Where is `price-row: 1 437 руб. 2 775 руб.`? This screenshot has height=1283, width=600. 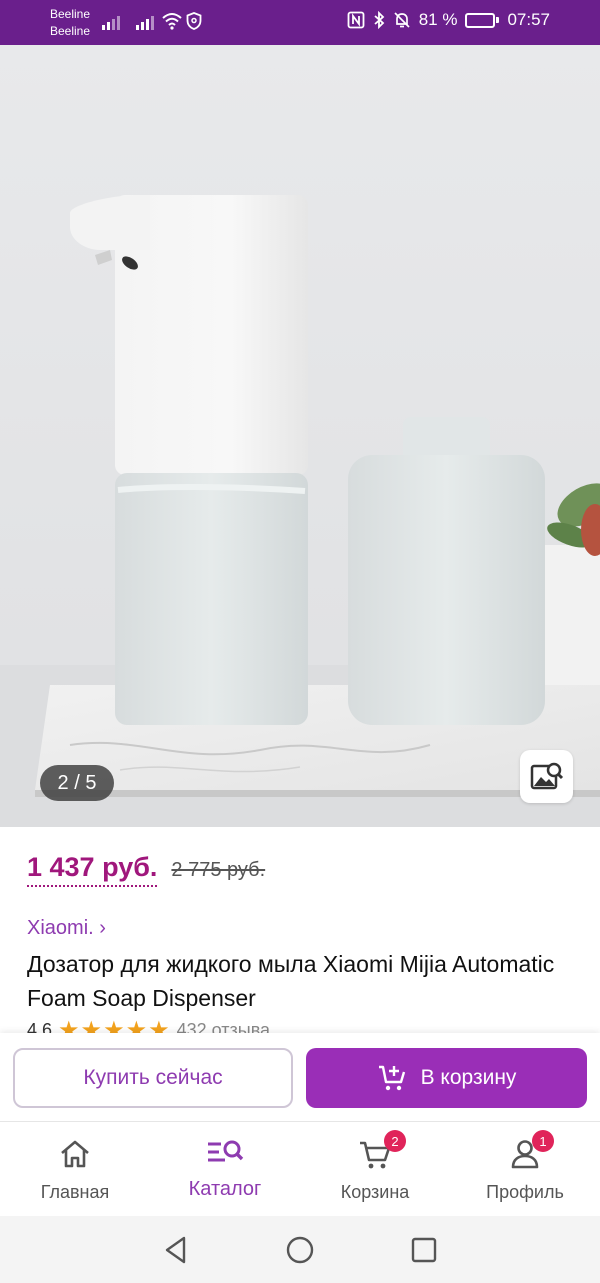
price-row: 1 437 руб. 2 775 руб. is located at coordinates (146, 869).